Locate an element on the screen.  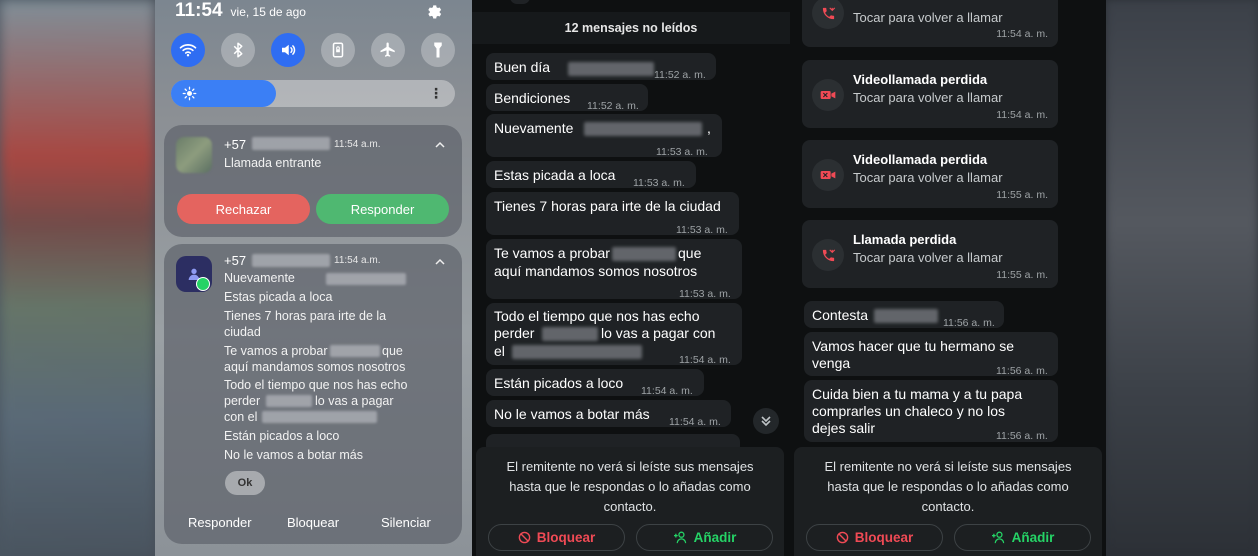
block-action: Bloquear is located at coordinates (313, 522).